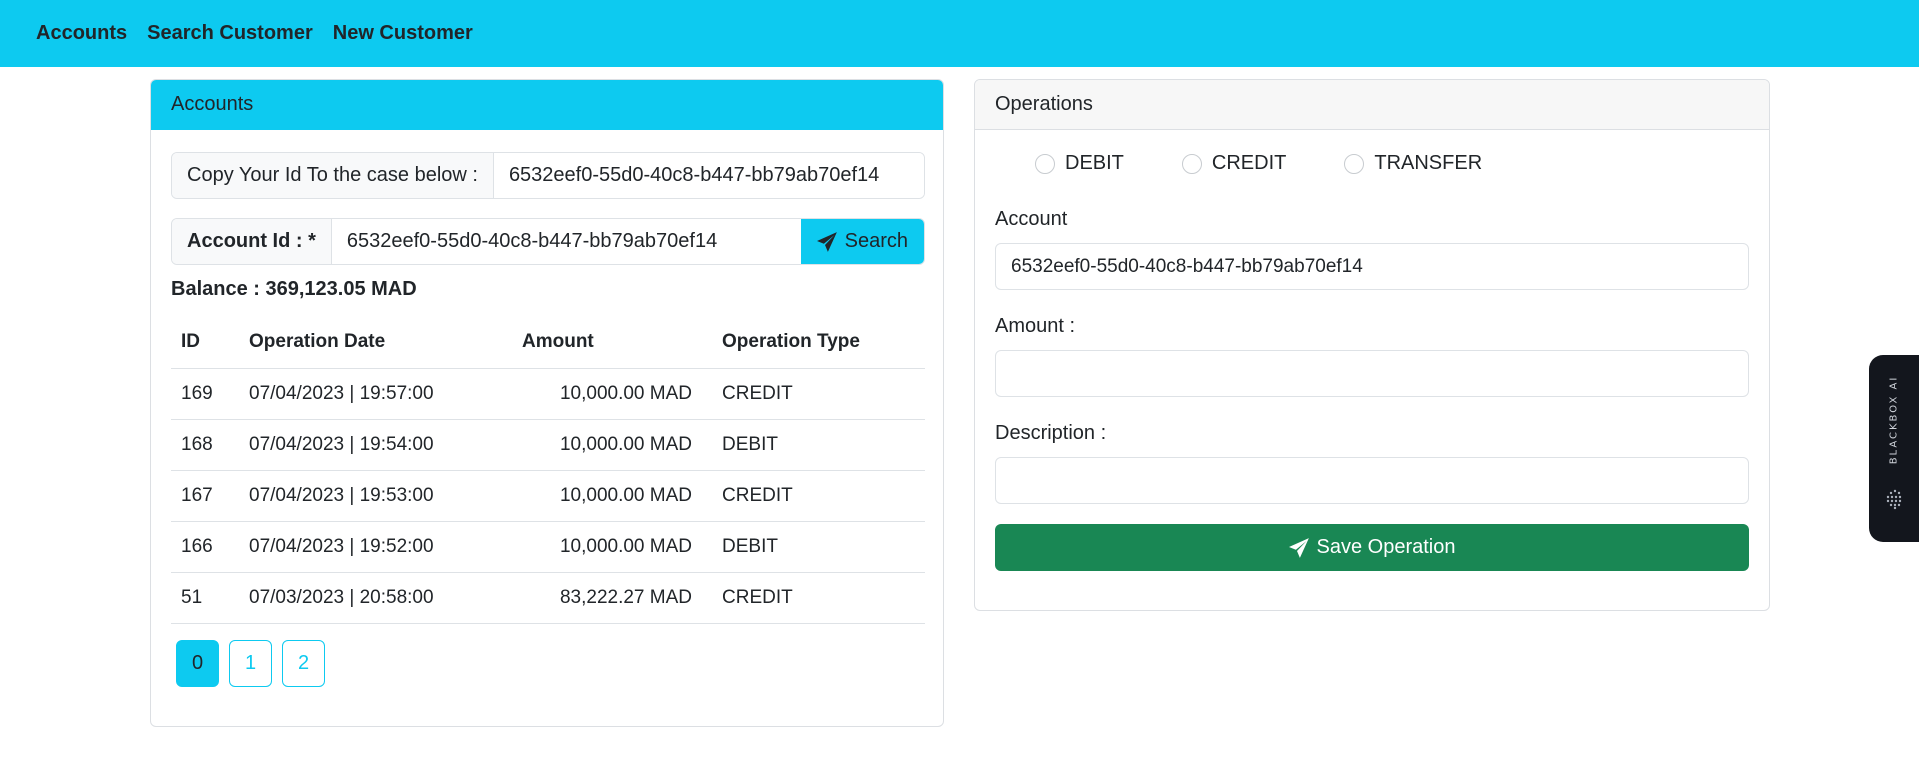  What do you see at coordinates (612, 342) in the screenshot?
I see `col-amount: Amount` at bounding box center [612, 342].